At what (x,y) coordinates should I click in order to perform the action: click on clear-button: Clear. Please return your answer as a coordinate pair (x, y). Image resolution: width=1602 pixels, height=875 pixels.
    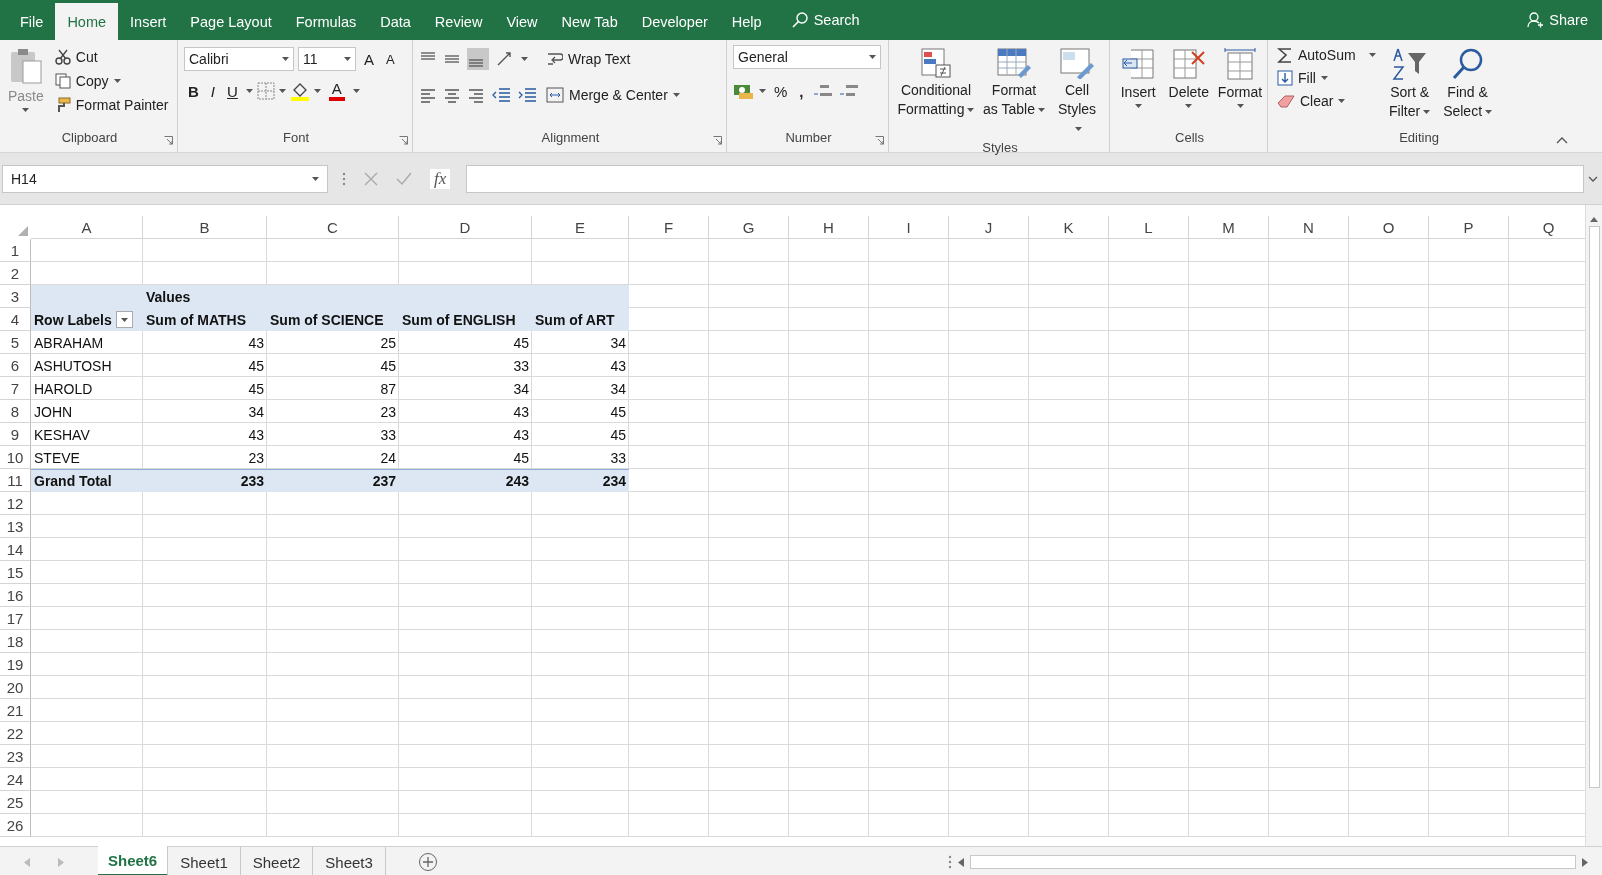
    Looking at the image, I should click on (1326, 101).